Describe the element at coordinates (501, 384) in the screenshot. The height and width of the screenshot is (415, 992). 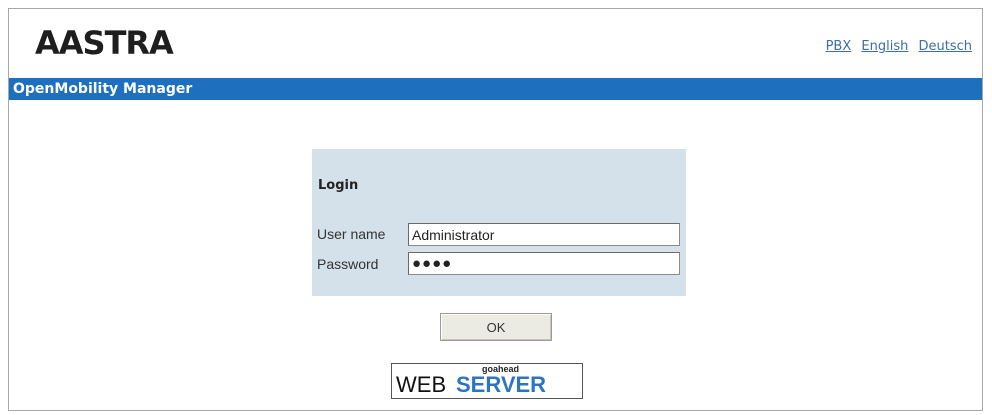
I see `server-text: SERVER` at that location.